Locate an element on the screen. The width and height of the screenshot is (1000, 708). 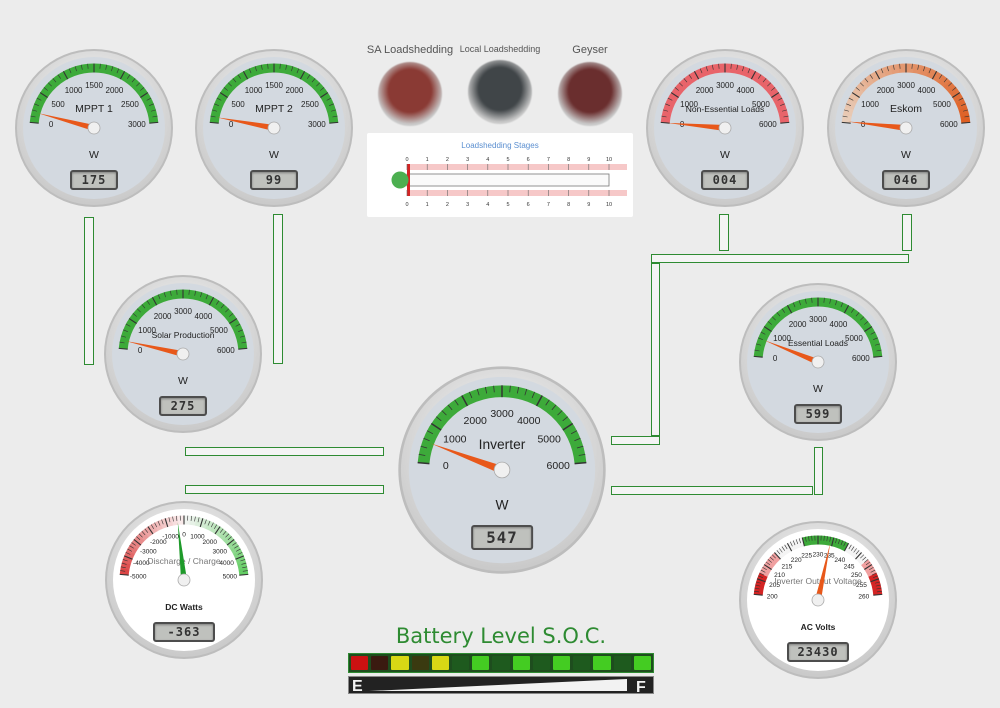
tick-label: 245 is located at coordinates (849, 566).